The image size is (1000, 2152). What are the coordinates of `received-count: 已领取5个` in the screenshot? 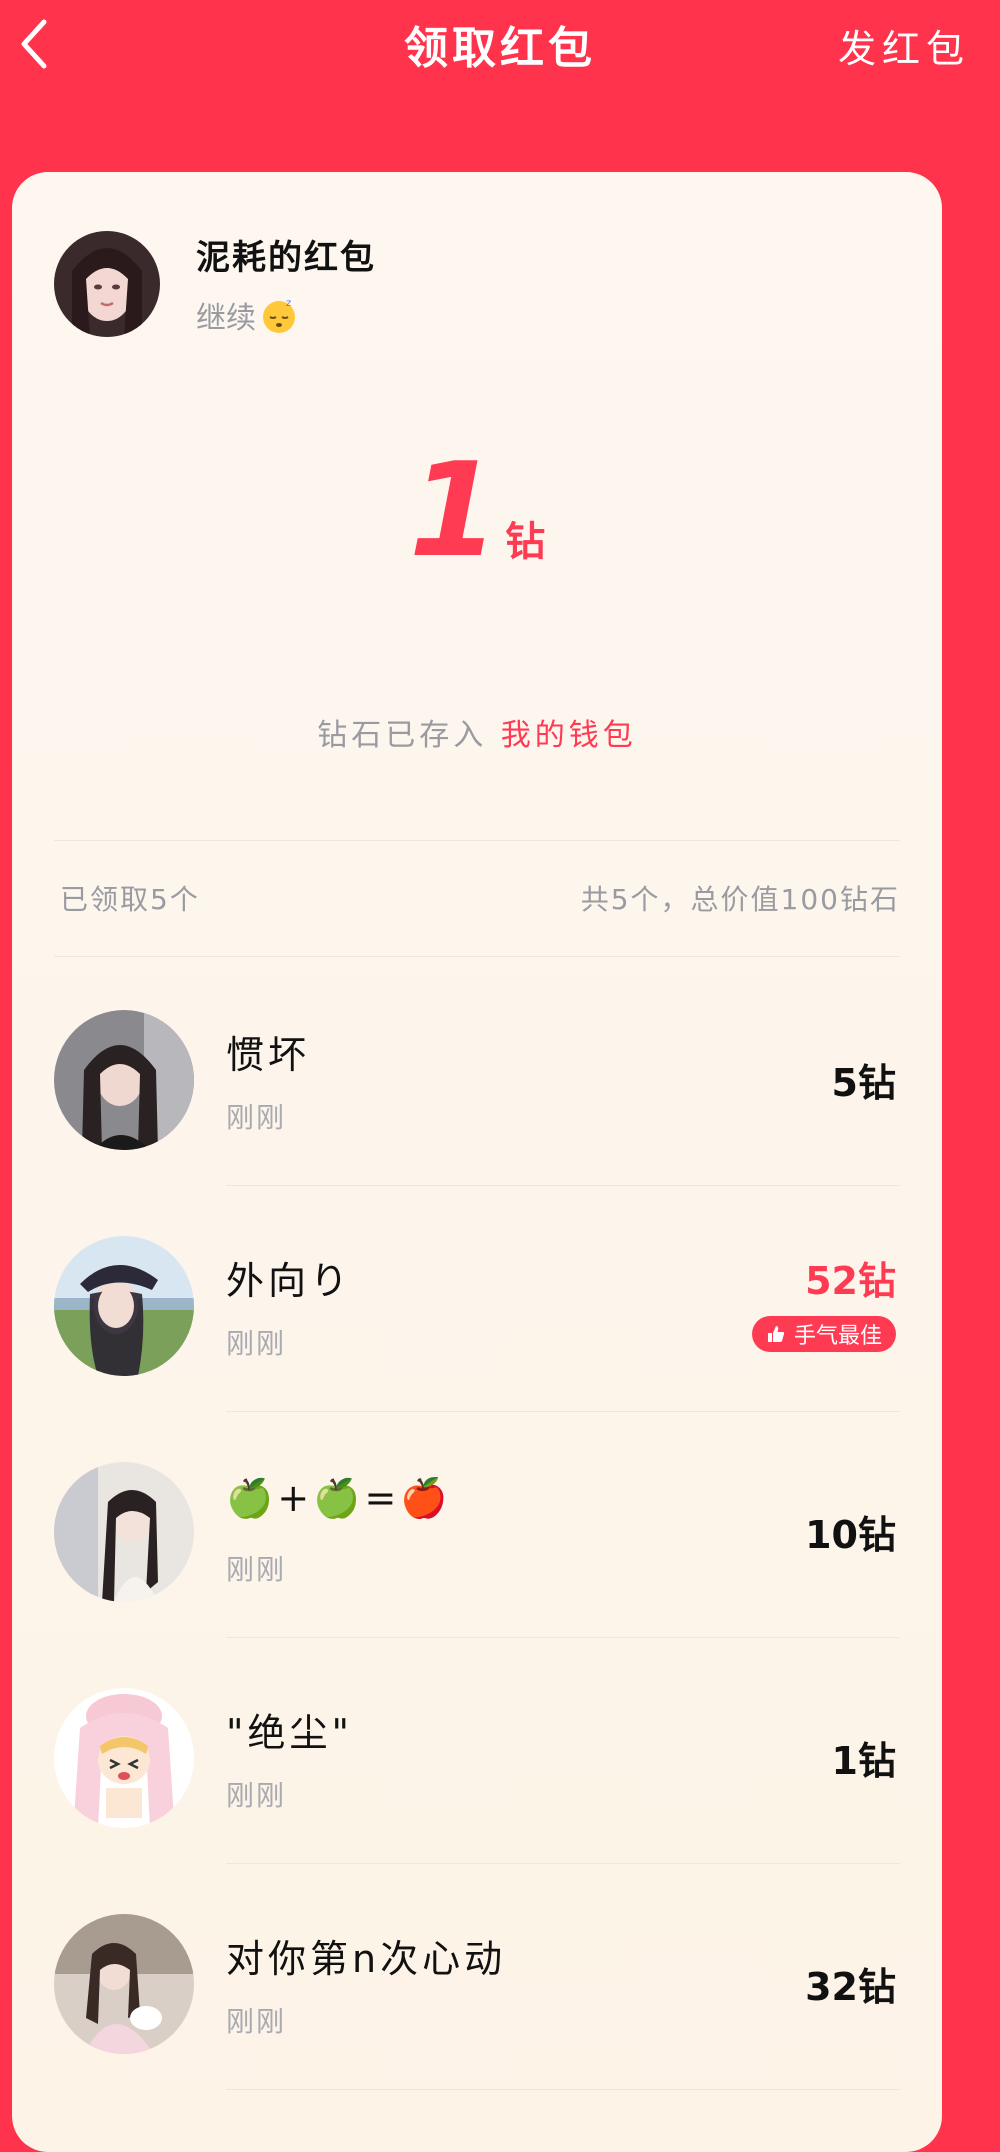 It's located at (130, 899).